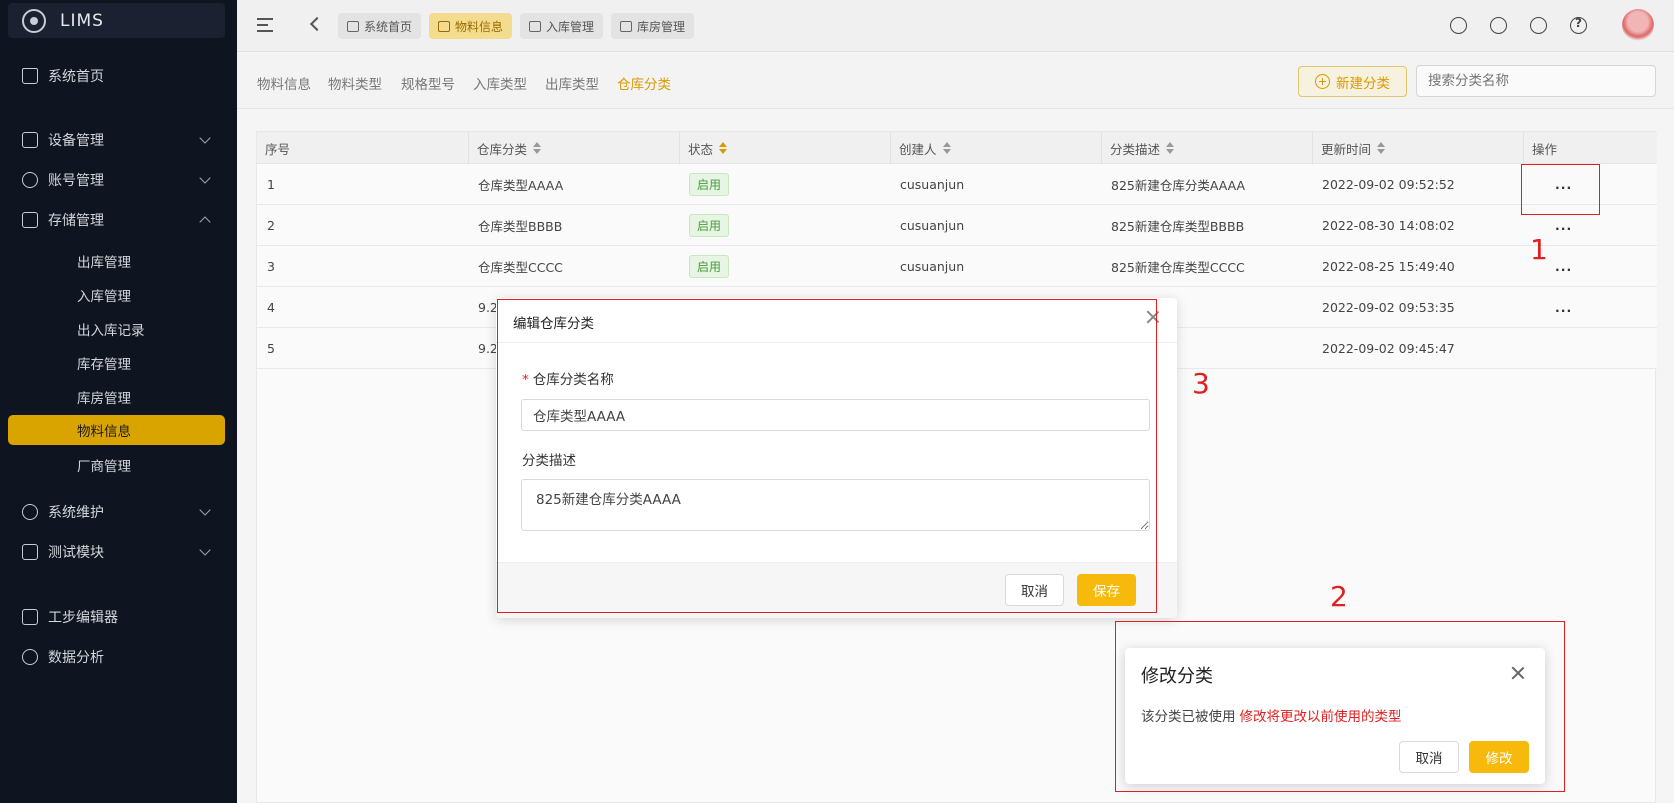 This screenshot has width=1674, height=803. I want to click on subnav-outbound-type: 出库类型, so click(572, 83).